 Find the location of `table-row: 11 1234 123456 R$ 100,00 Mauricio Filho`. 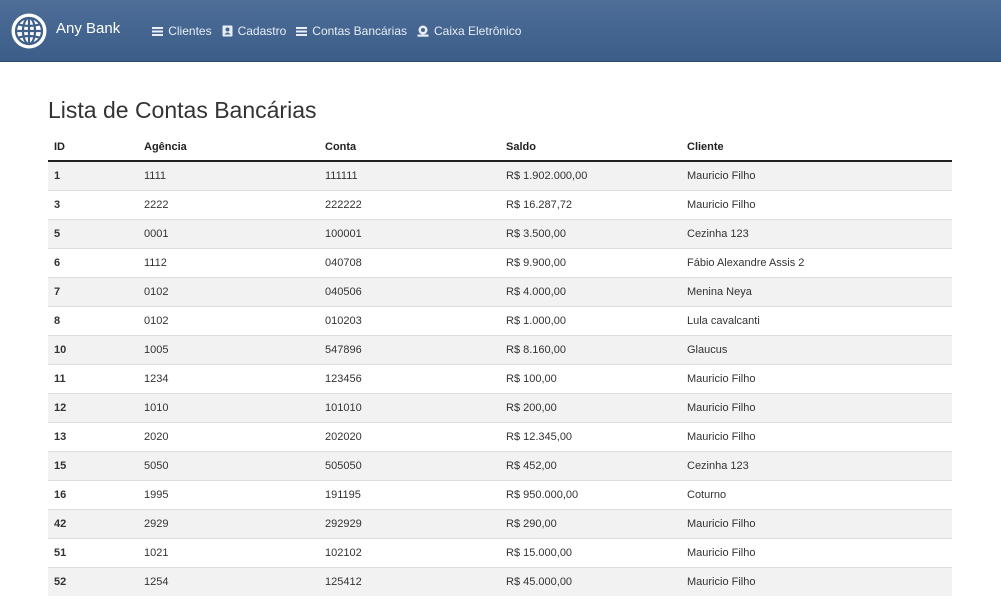

table-row: 11 1234 123456 R$ 100,00 Mauricio Filho is located at coordinates (500, 379).